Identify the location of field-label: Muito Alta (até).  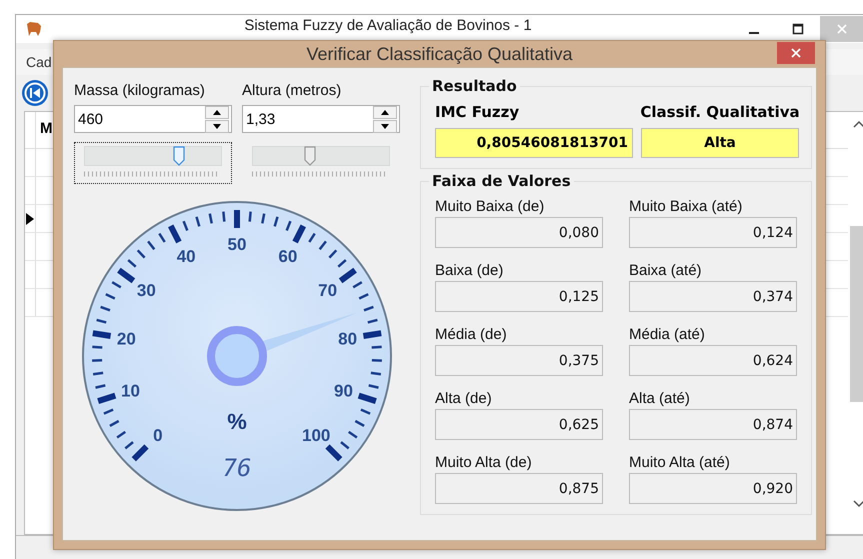
(680, 462).